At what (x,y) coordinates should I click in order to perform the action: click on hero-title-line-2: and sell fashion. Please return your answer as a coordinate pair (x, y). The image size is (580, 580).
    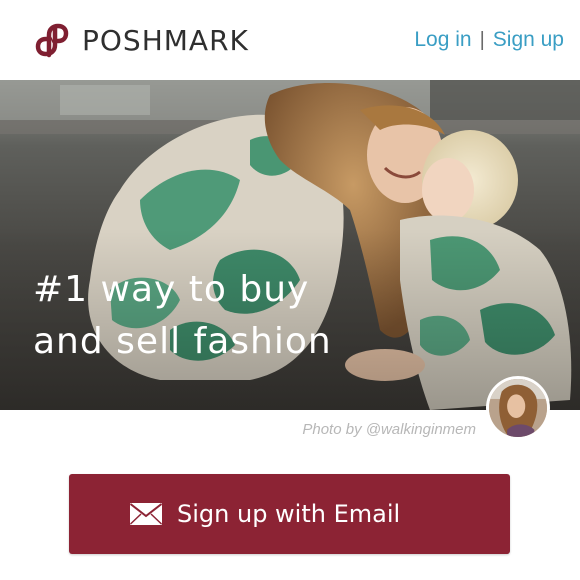
    Looking at the image, I should click on (182, 341).